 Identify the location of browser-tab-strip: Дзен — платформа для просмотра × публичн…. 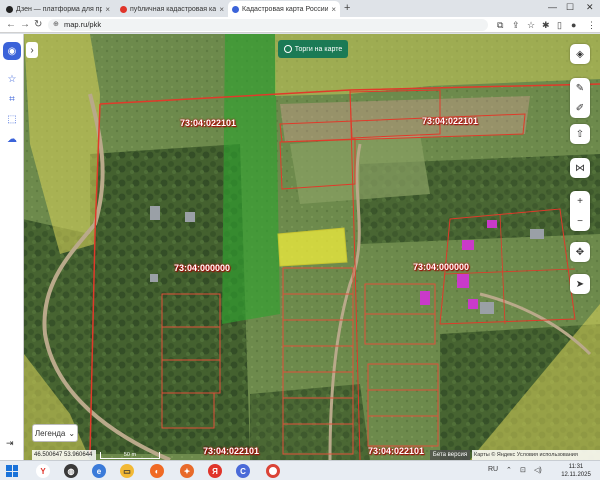
(300, 8).